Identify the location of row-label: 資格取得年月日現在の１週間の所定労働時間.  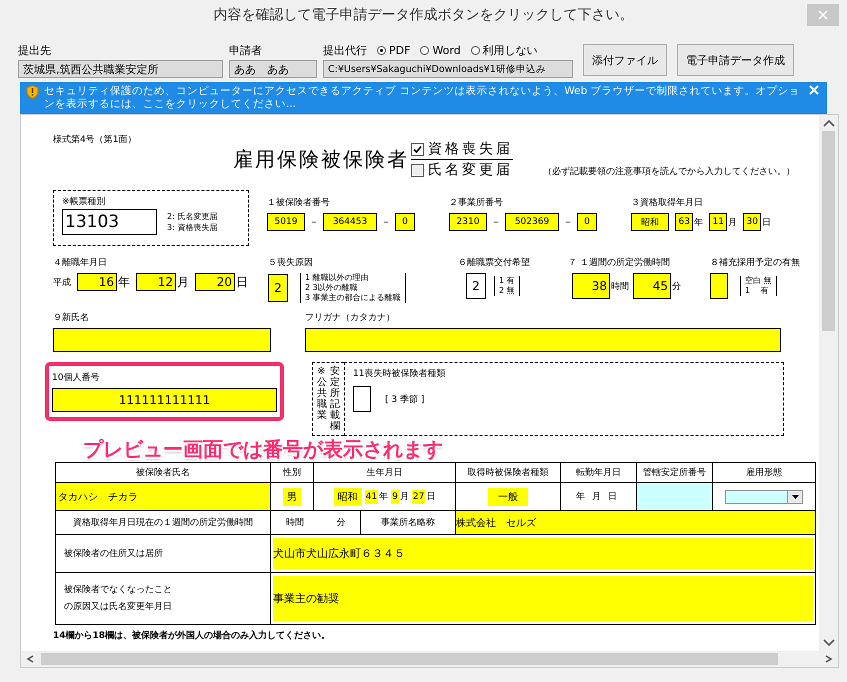
(163, 522).